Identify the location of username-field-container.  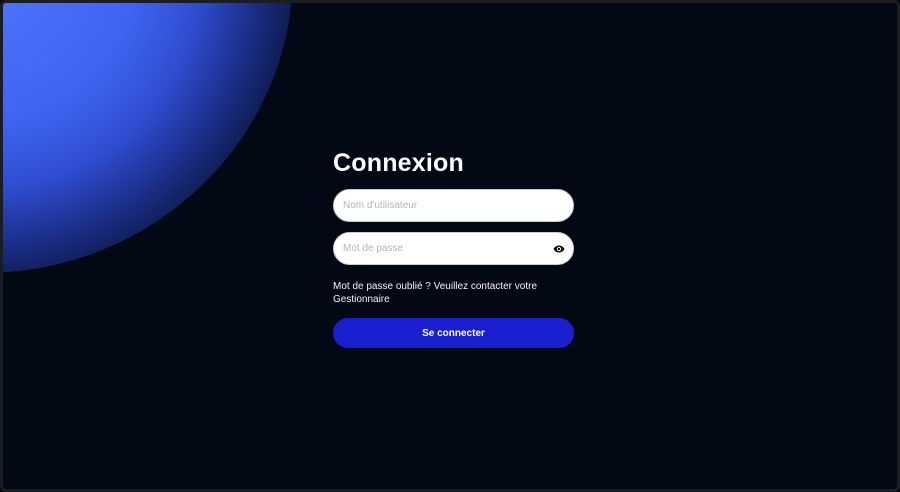
(453, 205).